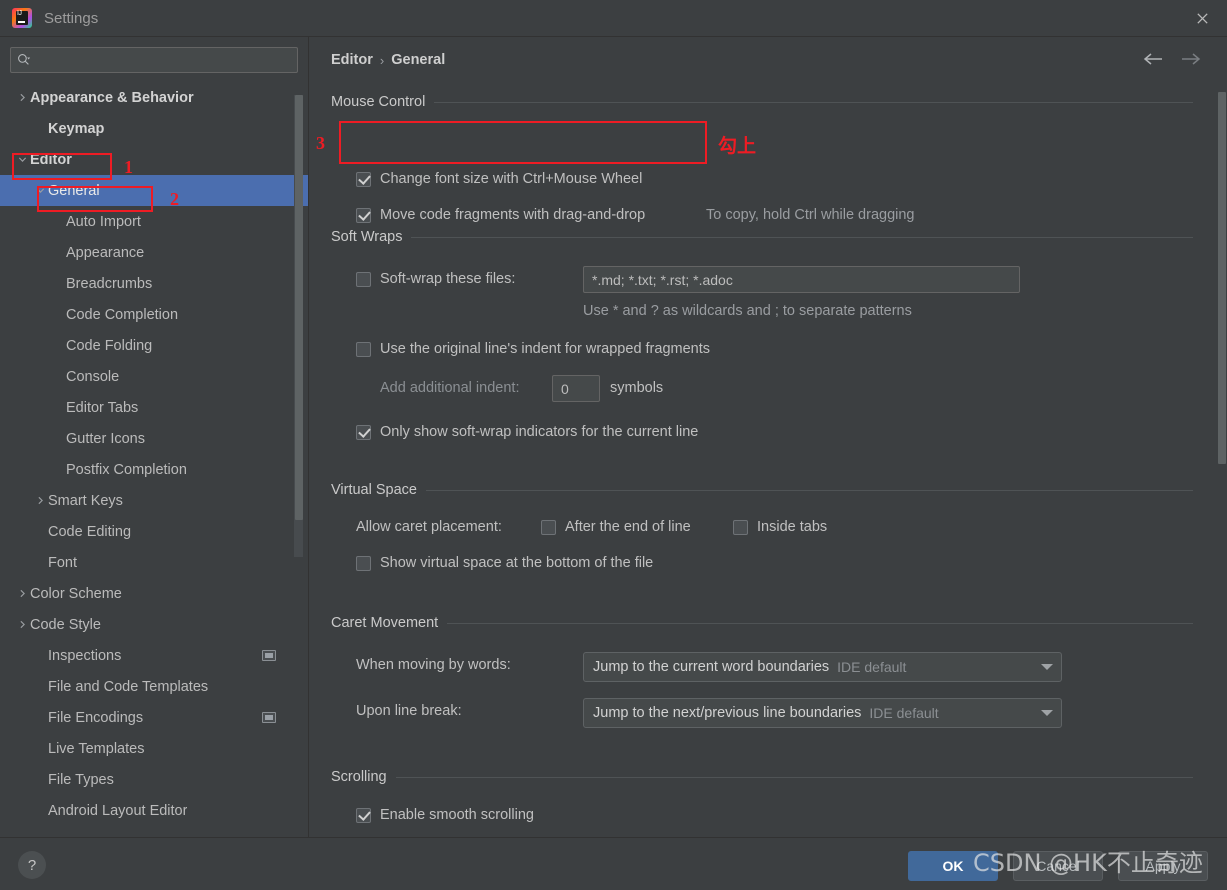 The width and height of the screenshot is (1227, 890). Describe the element at coordinates (378, 102) in the screenshot. I see `section-title: Mouse Control` at that location.